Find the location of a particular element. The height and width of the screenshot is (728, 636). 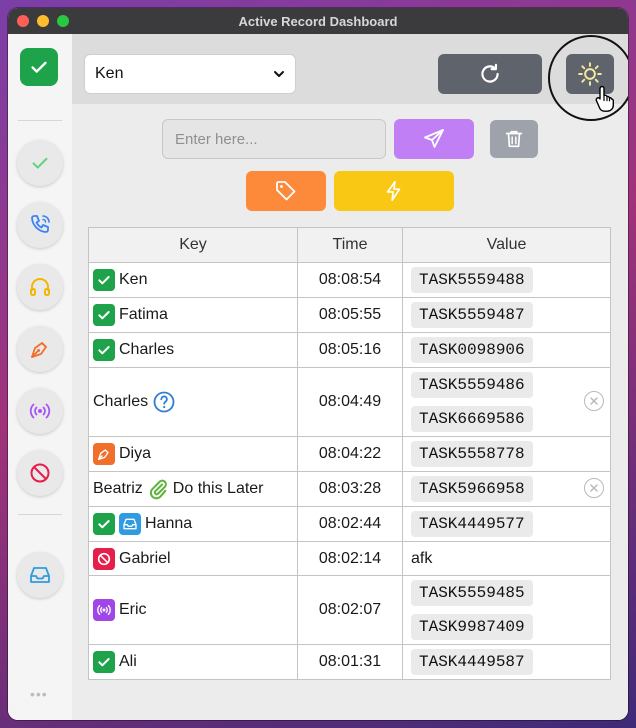

time-cell: 08:04:22 is located at coordinates (350, 454).